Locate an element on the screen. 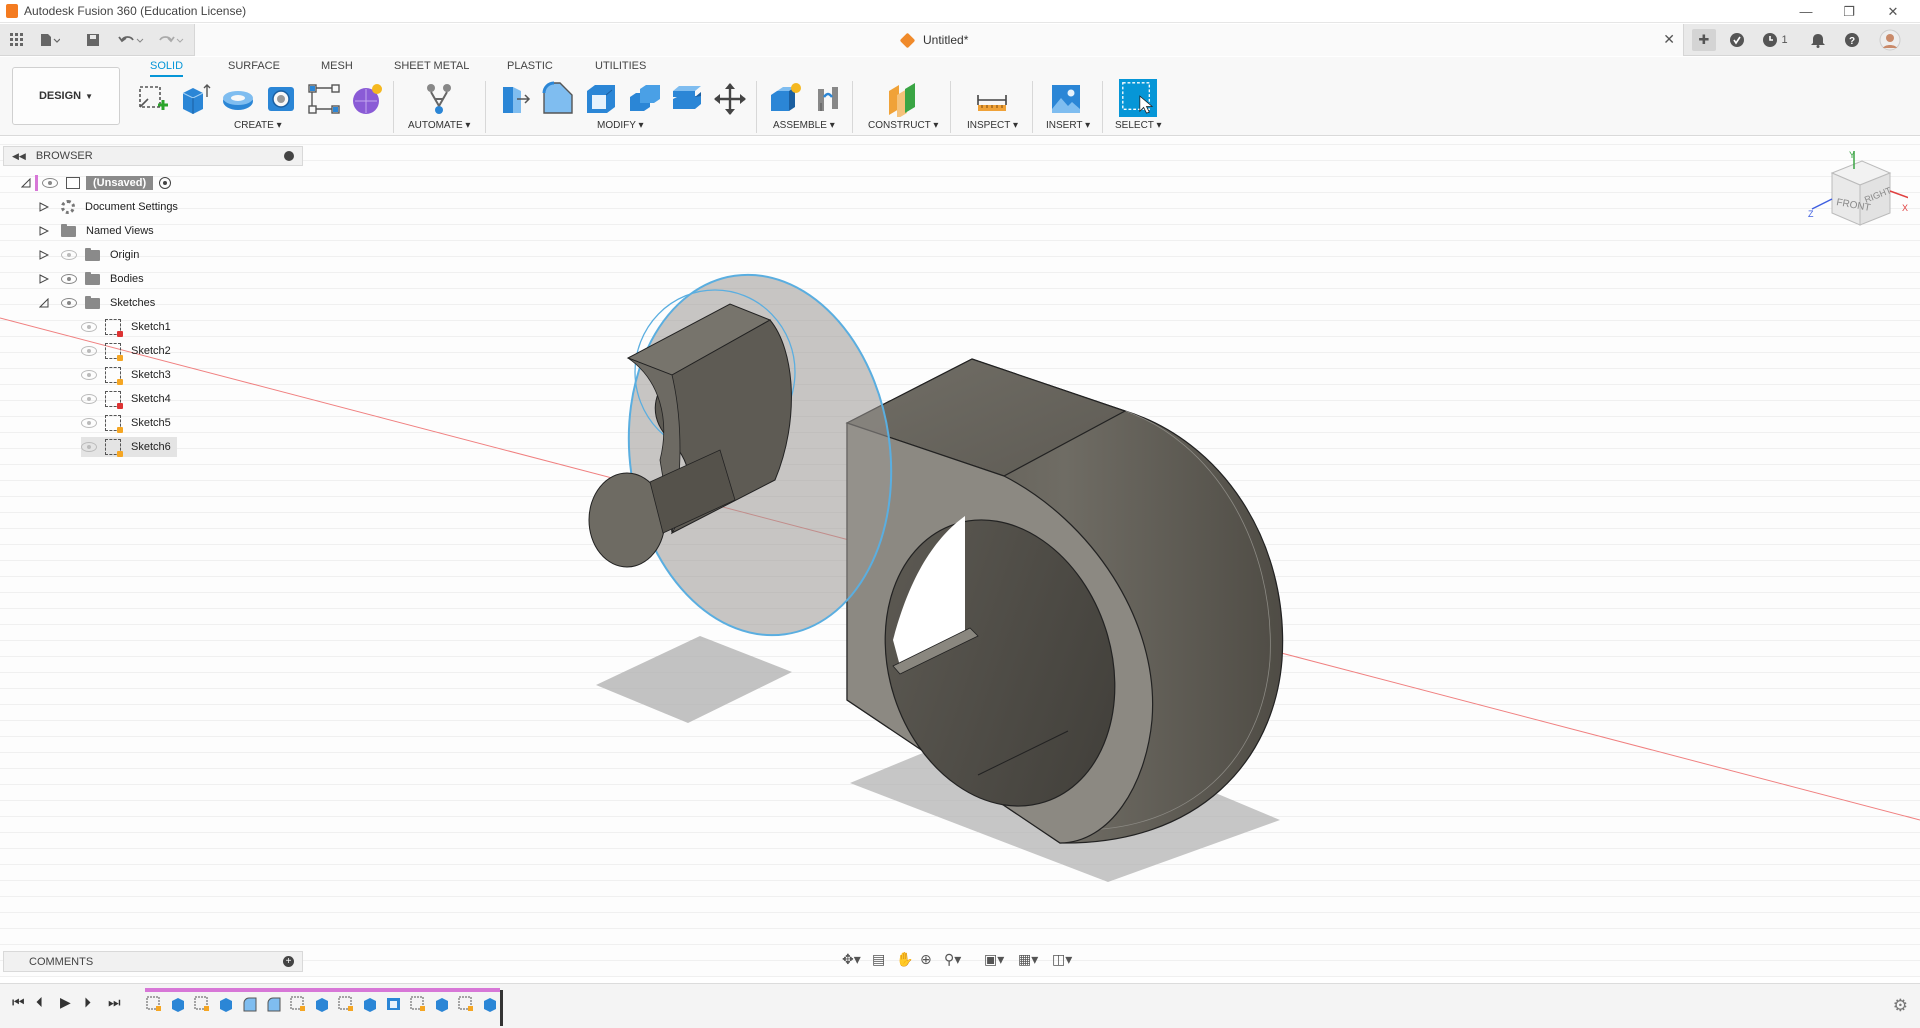 This screenshot has height=1028, width=1920. fit-zoom-icon: ⚲▾ is located at coordinates (952, 959).